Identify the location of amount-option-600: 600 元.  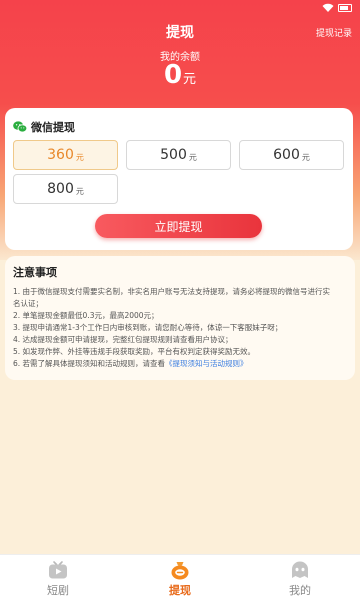
(291, 155).